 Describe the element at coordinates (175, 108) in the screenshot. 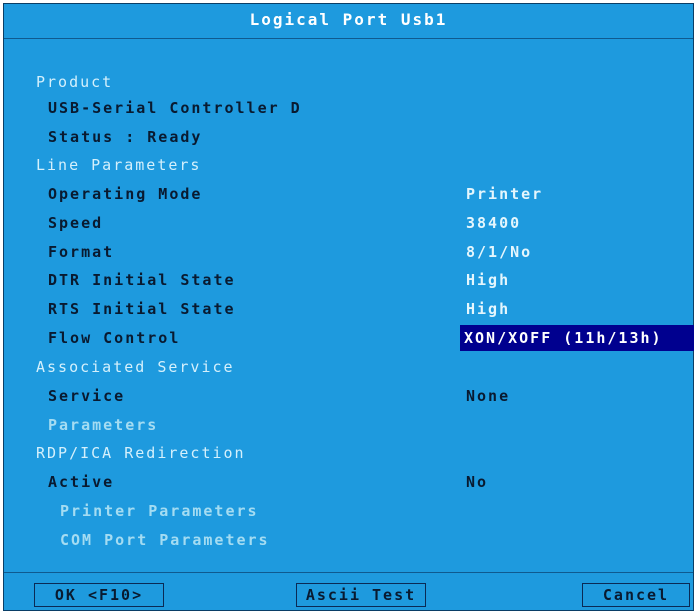

I see `product-name: USB-Serial Controller D` at that location.